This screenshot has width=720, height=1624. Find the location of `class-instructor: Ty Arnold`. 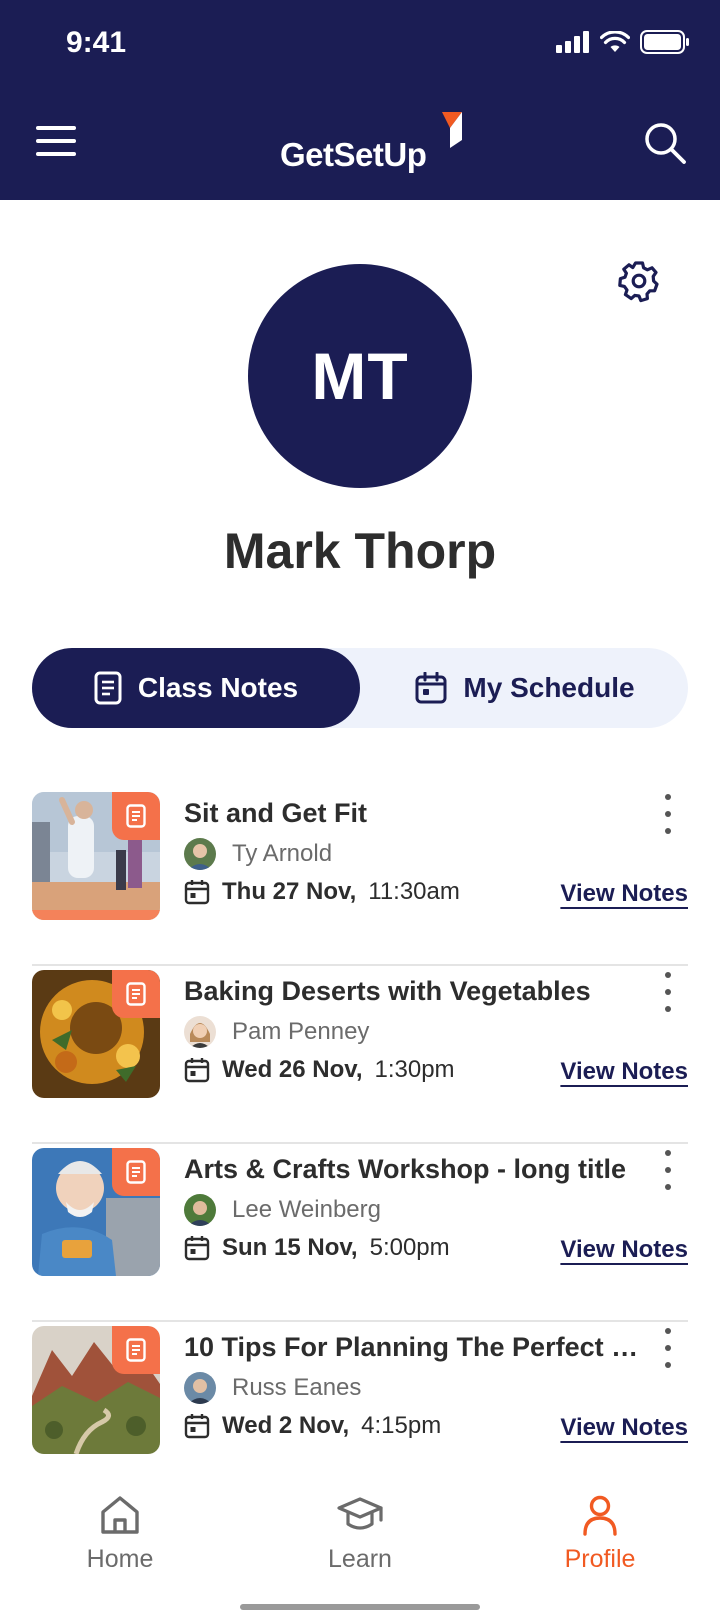

class-instructor: Ty Arnold is located at coordinates (258, 854).